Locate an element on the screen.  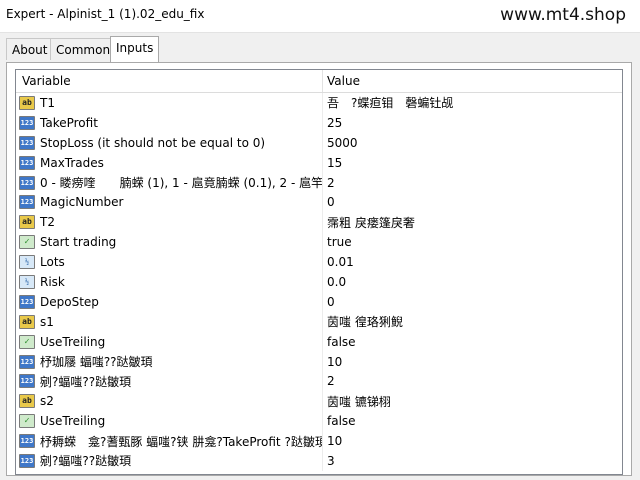
table-row: 123 剜?蝠嗤??跶皺頊 3 is located at coordinates (319, 461).